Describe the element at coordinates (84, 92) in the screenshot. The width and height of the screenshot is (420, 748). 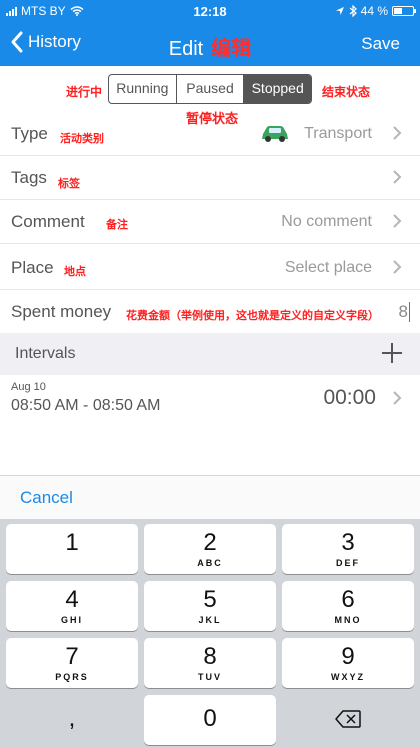
I see `annotation-running: 进行中` at that location.